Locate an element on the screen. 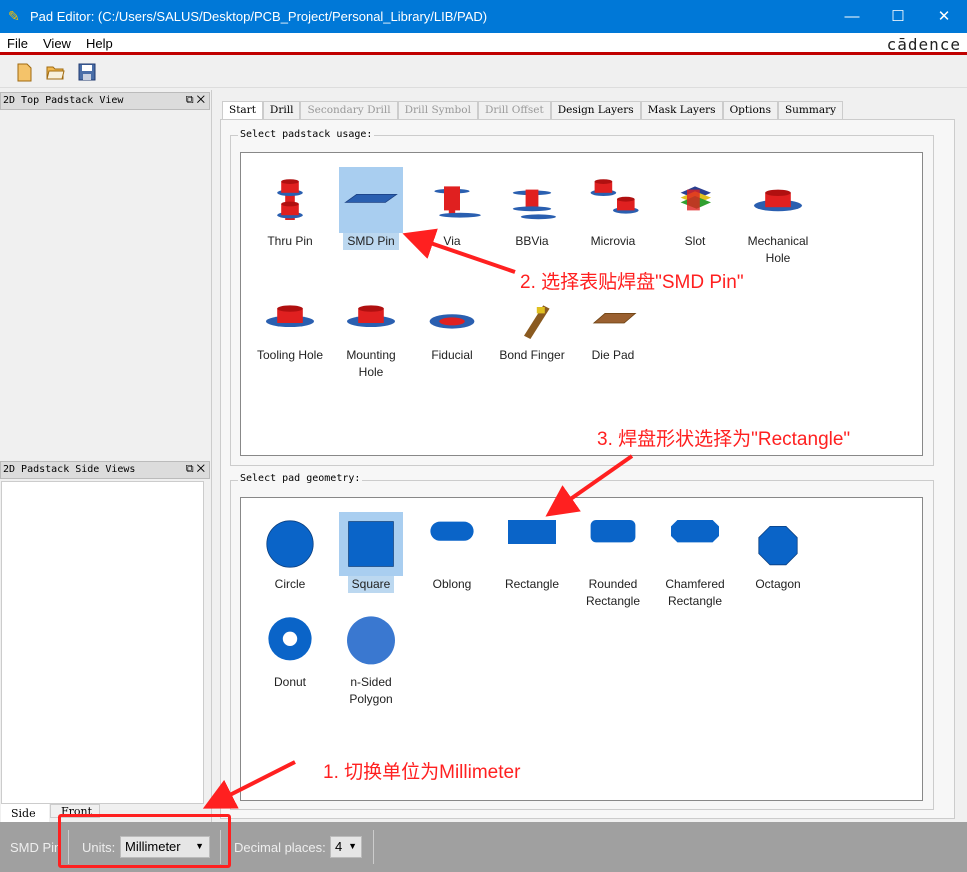 Image resolution: width=967 pixels, height=872 pixels. slot-label: Slot is located at coordinates (695, 241).